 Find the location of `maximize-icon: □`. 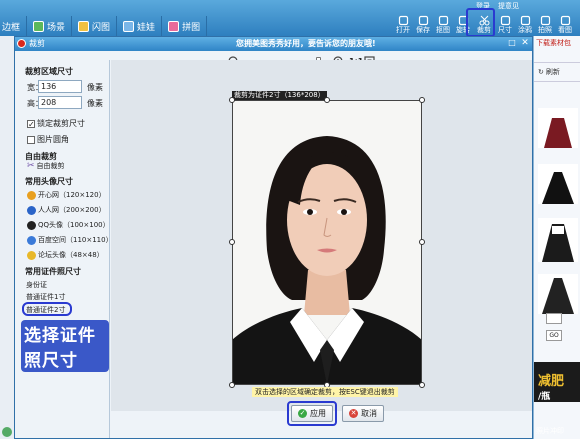

maximize-icon: □ is located at coordinates (512, 43).